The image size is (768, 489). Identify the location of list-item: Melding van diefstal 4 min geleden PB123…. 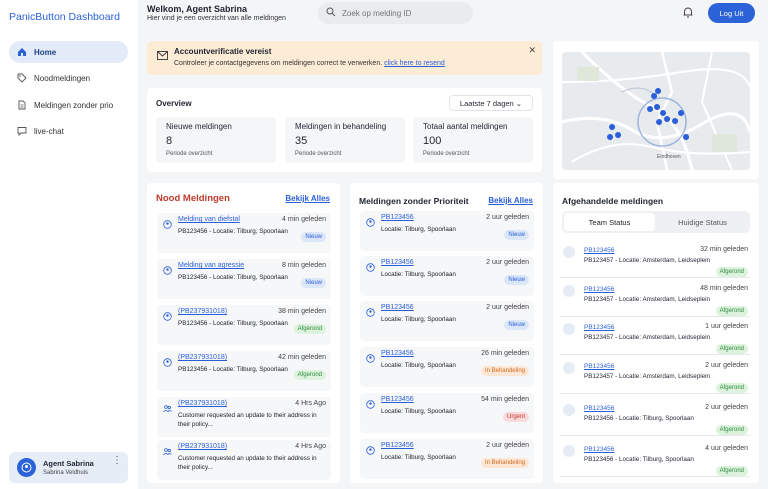
(244, 233).